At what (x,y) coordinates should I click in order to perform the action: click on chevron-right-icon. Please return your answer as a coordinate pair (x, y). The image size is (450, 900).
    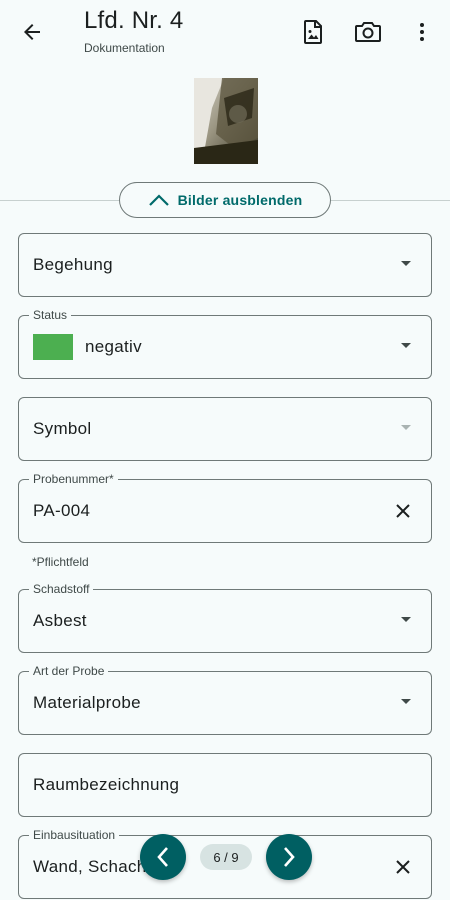
    Looking at the image, I should click on (289, 857).